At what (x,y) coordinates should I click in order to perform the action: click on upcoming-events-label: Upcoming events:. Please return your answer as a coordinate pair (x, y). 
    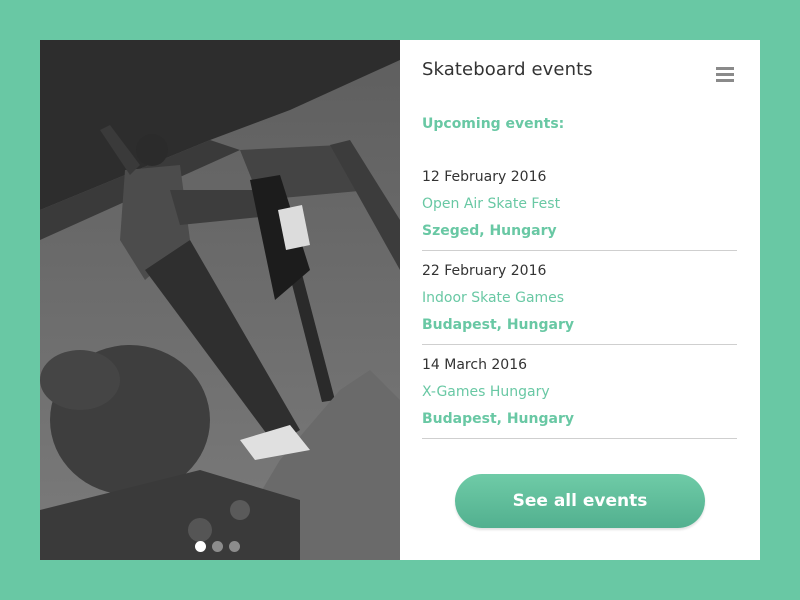
    Looking at the image, I should click on (493, 124).